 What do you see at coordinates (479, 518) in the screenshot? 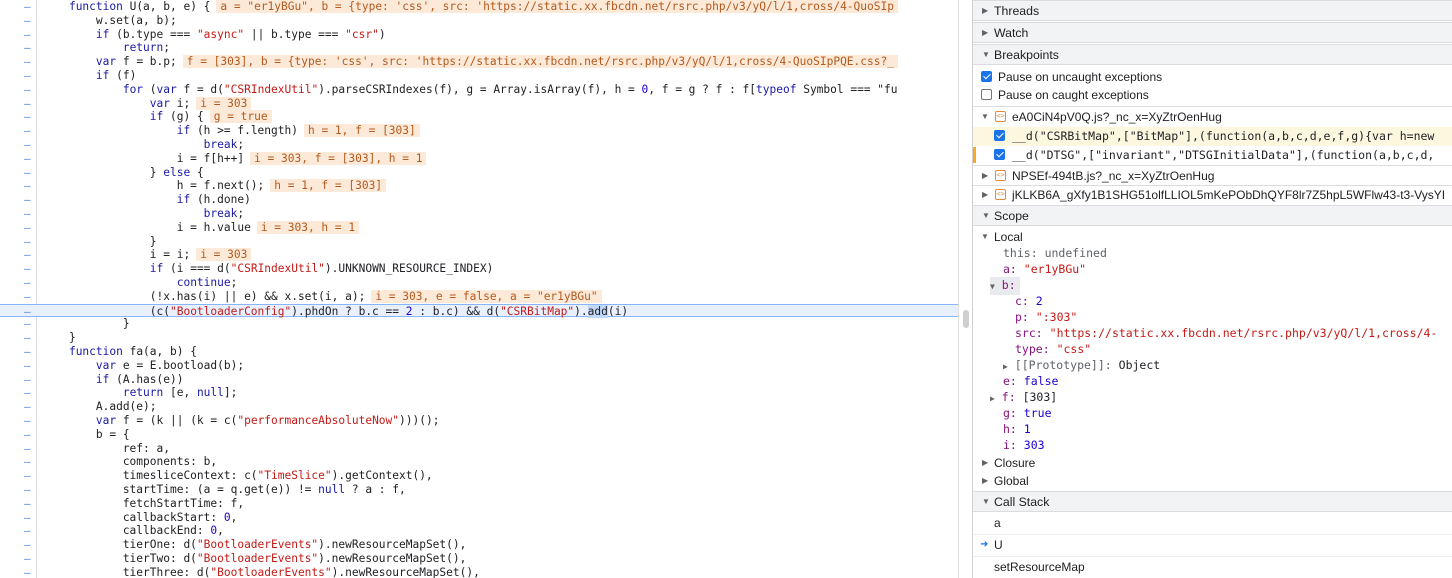
I see `code-line: – callbackStart: 0,` at bounding box center [479, 518].